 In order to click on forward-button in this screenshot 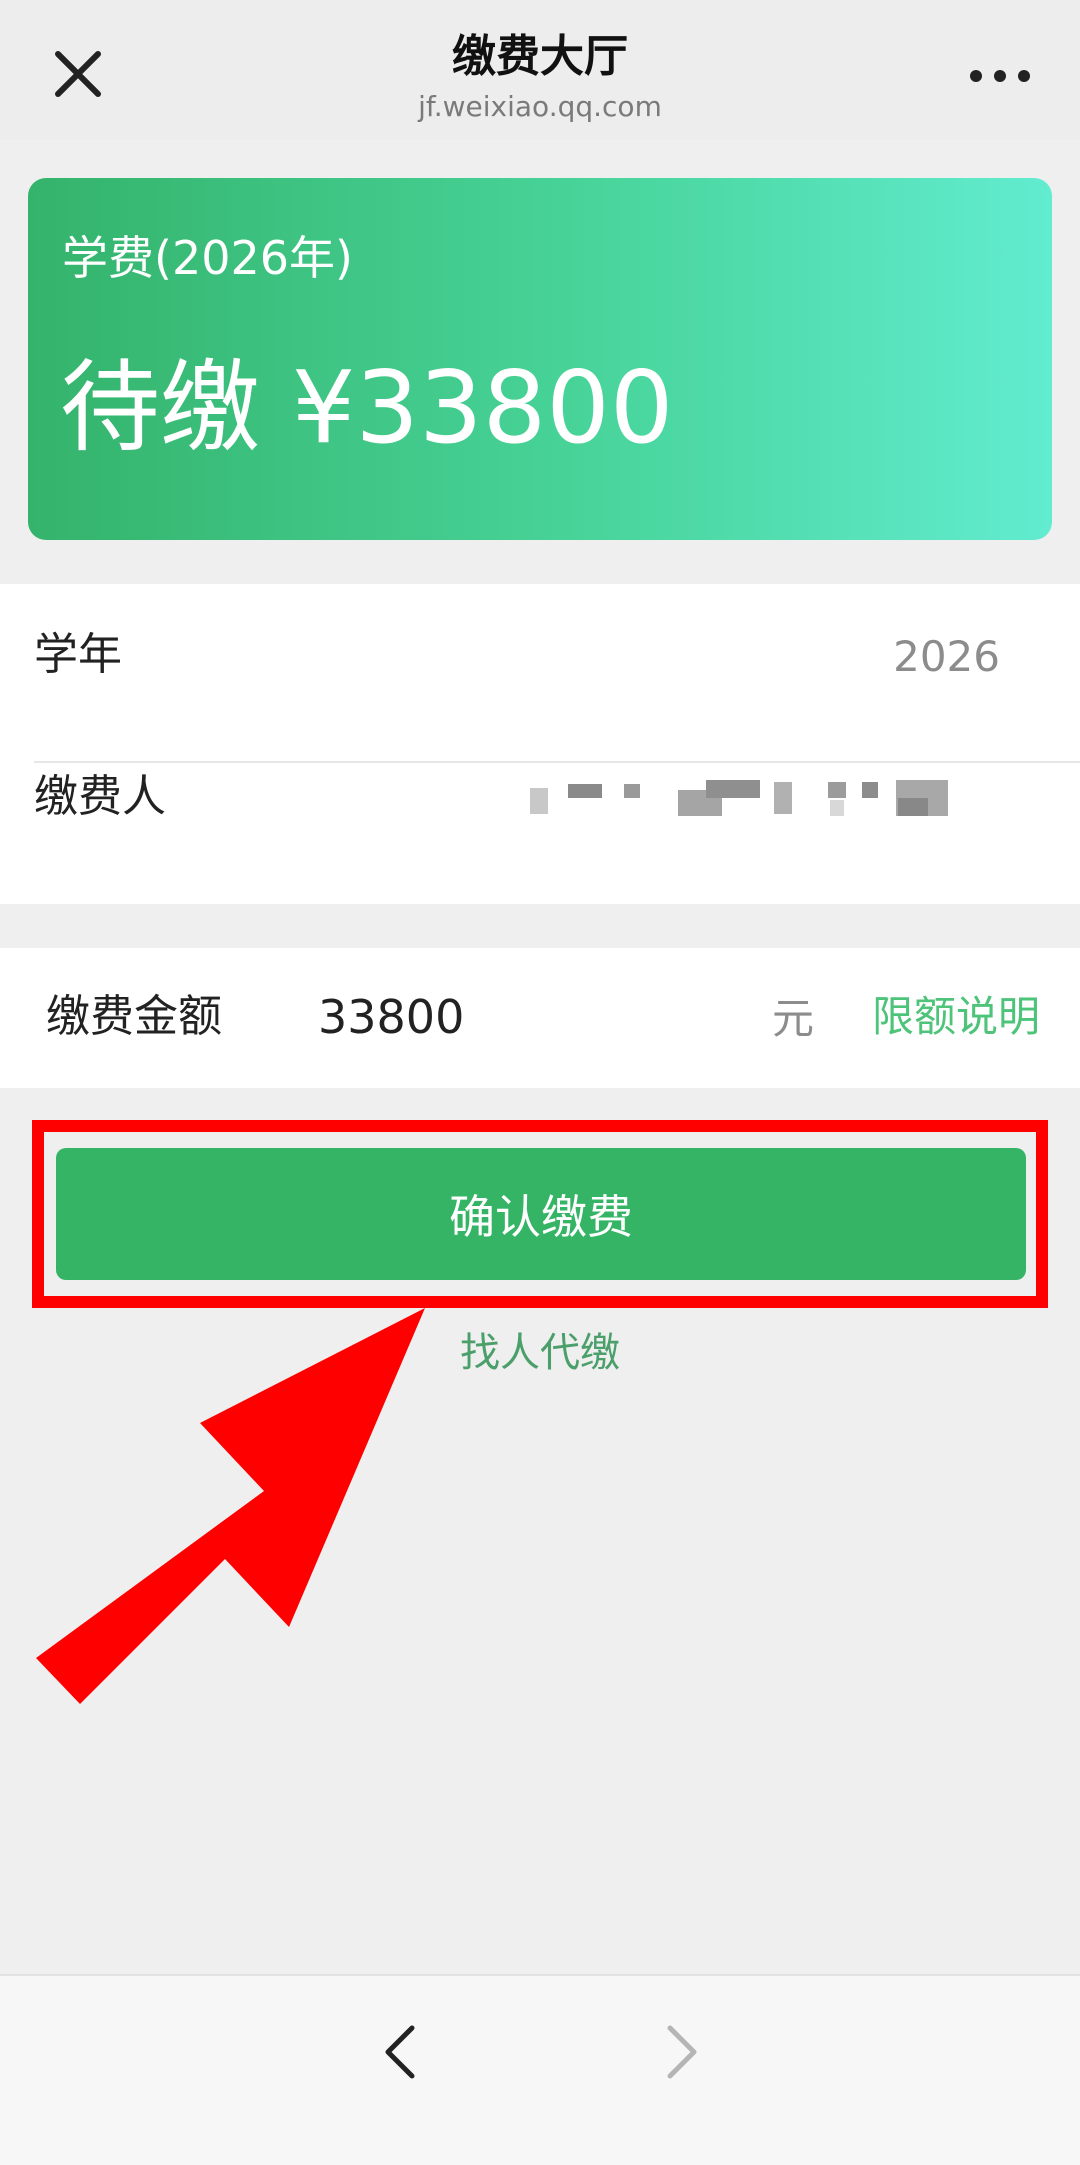, I will do `click(682, 2052)`.